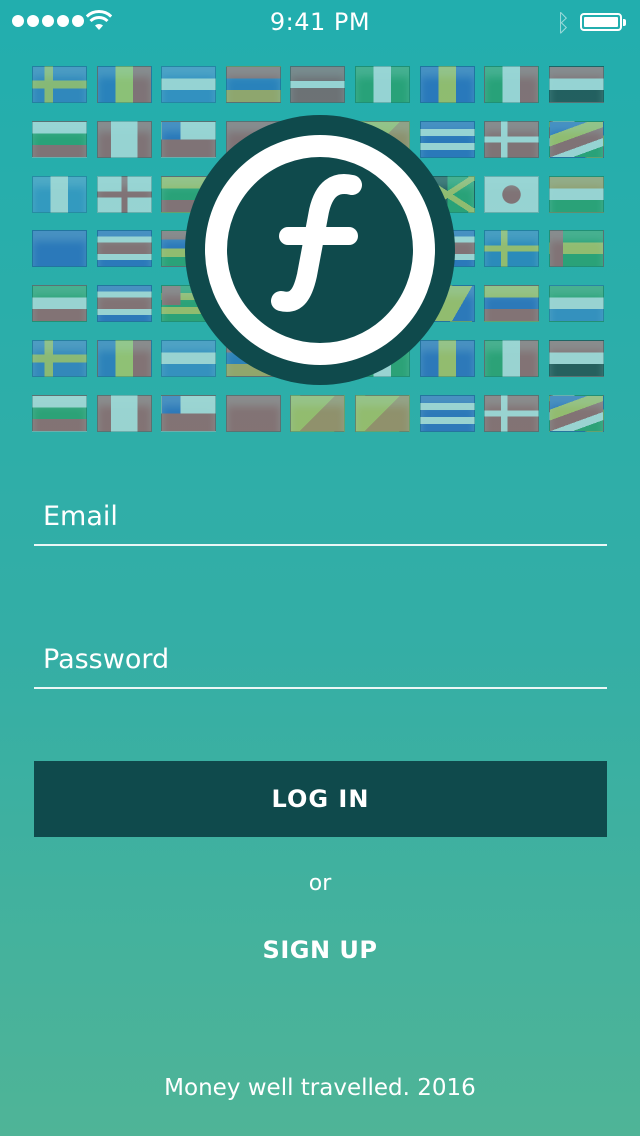 The image size is (640, 1136). Describe the element at coordinates (318, 516) in the screenshot. I see `email-input` at that location.